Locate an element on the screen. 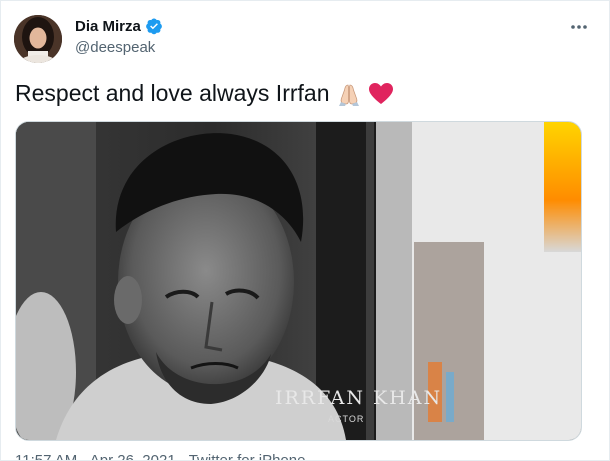 The height and width of the screenshot is (461, 610). author-row: Dia Mirza is located at coordinates (119, 26).